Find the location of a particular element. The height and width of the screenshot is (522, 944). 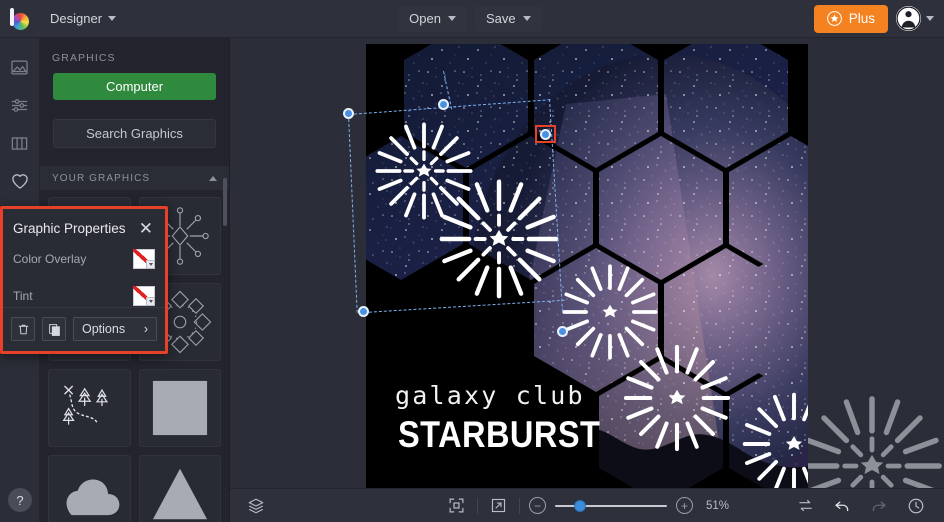

highlighted-handle-marker is located at coordinates (545, 134).